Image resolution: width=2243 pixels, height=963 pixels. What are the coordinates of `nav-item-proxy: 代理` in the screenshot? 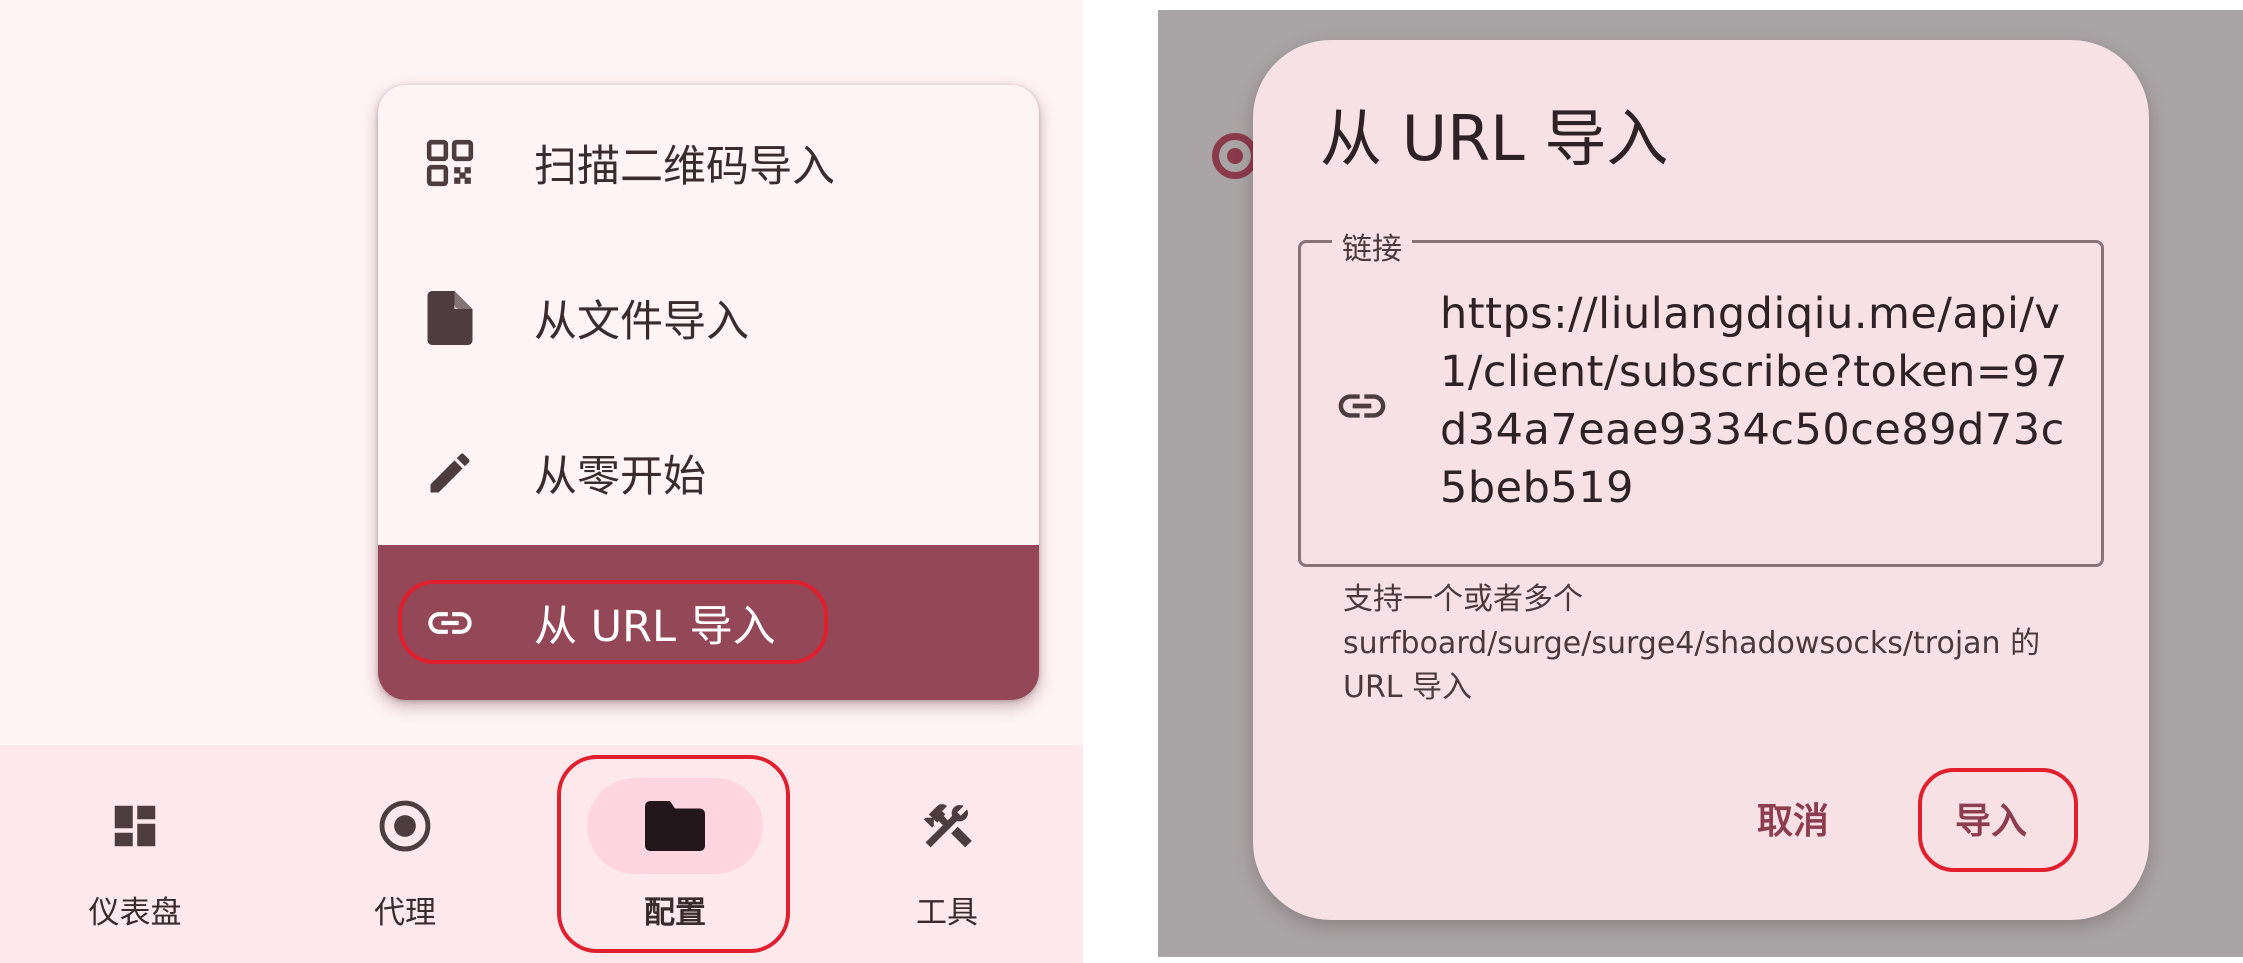 It's located at (405, 854).